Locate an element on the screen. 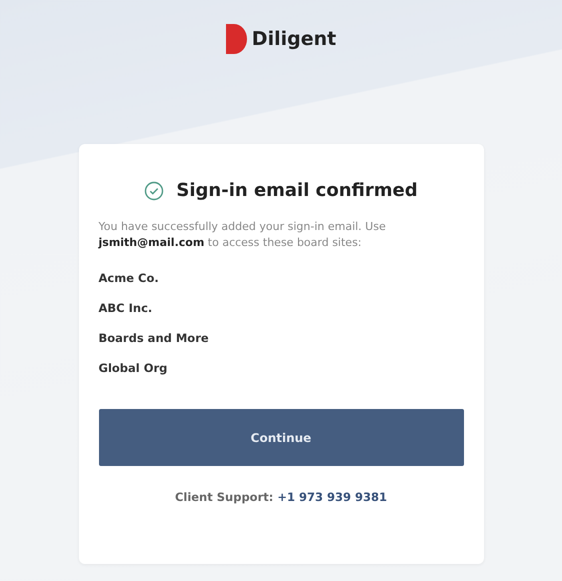  continue-button: Continue is located at coordinates (281, 437).